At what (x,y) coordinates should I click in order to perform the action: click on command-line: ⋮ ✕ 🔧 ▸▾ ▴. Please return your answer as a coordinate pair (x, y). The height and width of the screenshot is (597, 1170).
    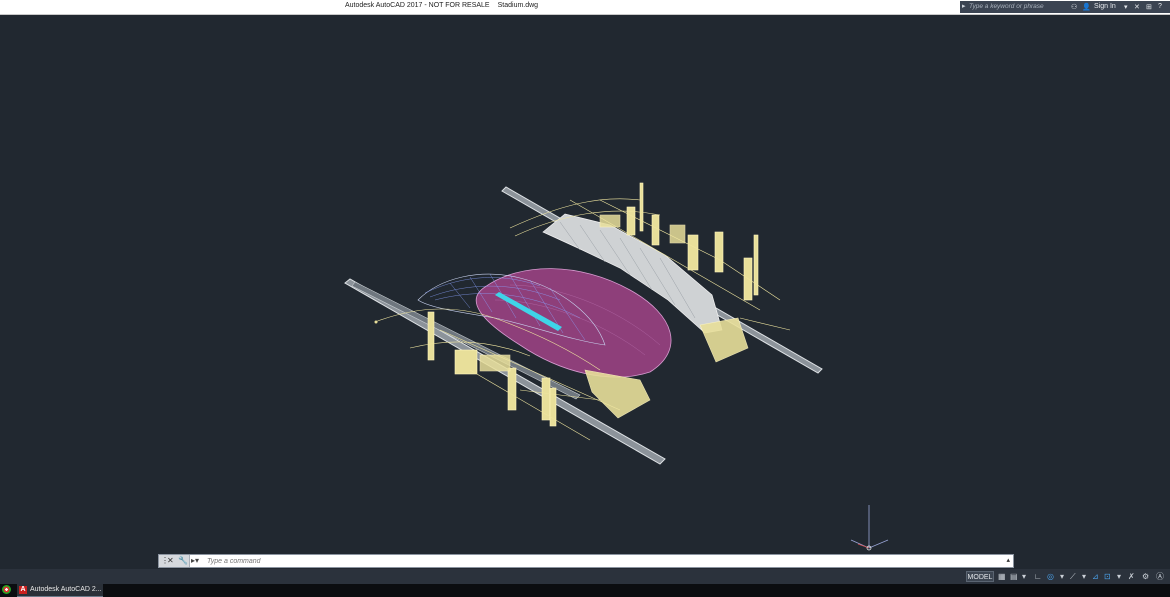
    Looking at the image, I should click on (586, 561).